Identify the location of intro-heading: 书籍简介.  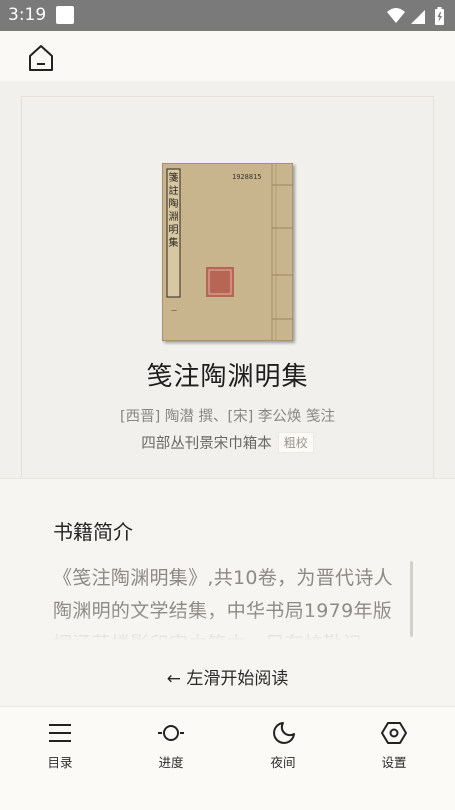
(93, 532).